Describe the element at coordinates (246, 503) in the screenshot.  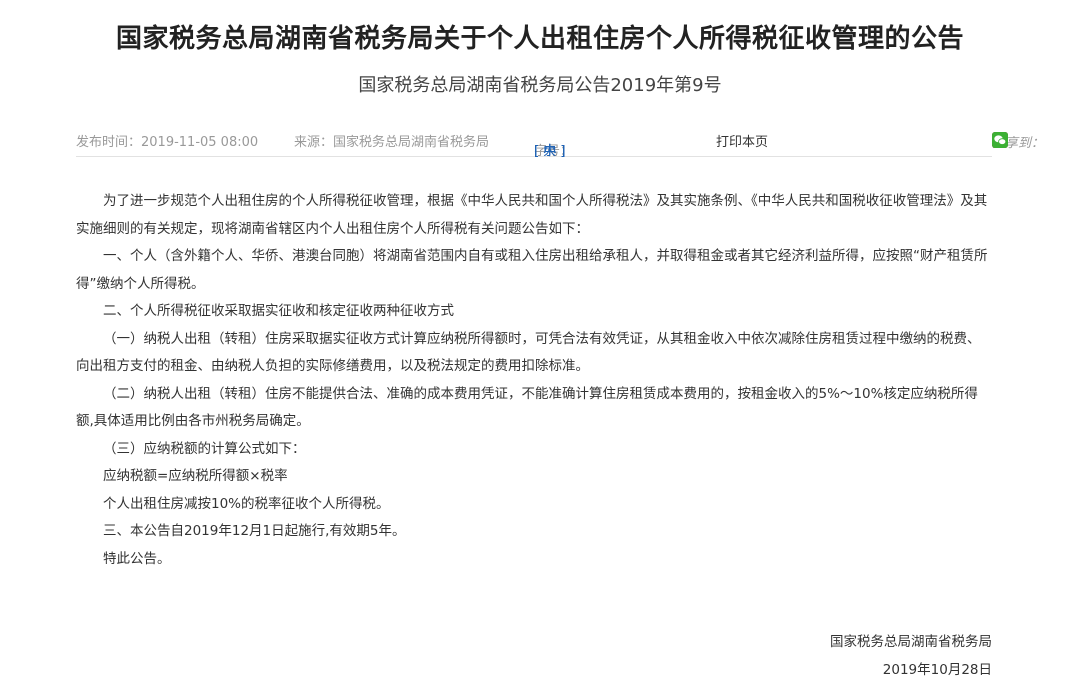
I see `tax-rate-line: 个人出租住房减按10%的税率征收个人所得税。` at that location.